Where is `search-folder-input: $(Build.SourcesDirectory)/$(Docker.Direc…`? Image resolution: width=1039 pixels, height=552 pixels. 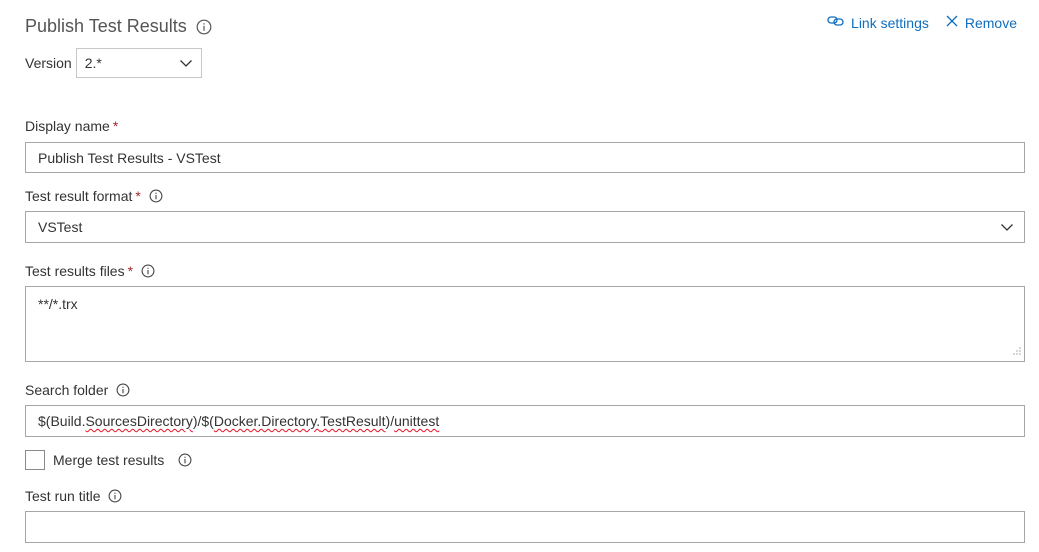
search-folder-input: $(Build.SourcesDirectory)/$(Docker.Direc… is located at coordinates (525, 421).